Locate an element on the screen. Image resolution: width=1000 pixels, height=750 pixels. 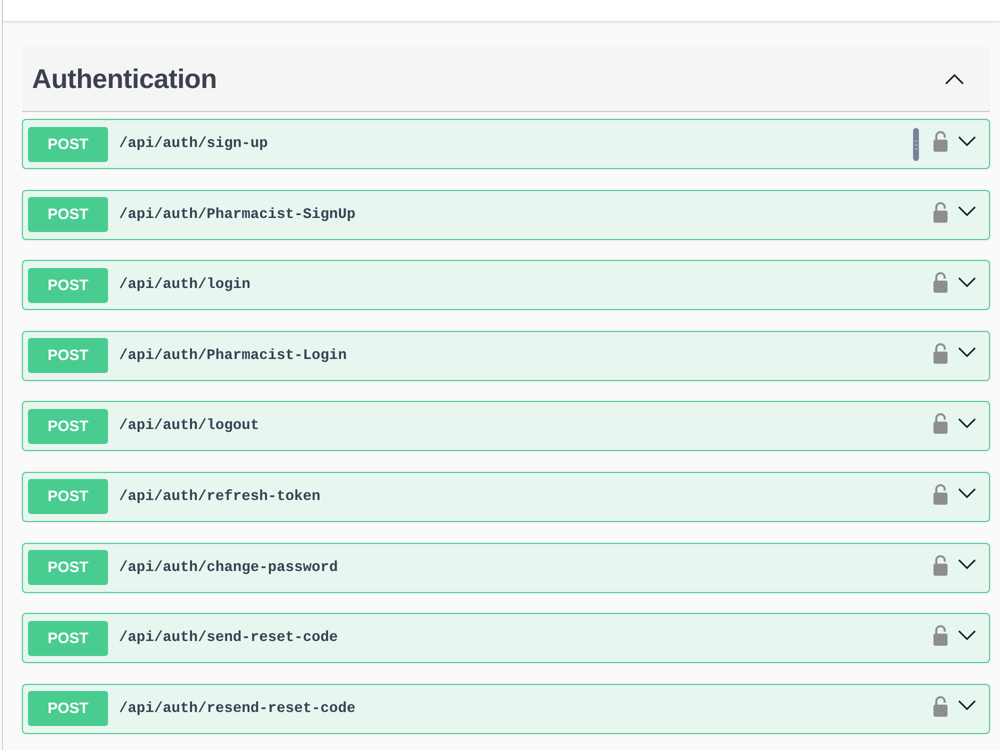
endpoint-path: /api/auth/send-reset-code is located at coordinates (228, 638).